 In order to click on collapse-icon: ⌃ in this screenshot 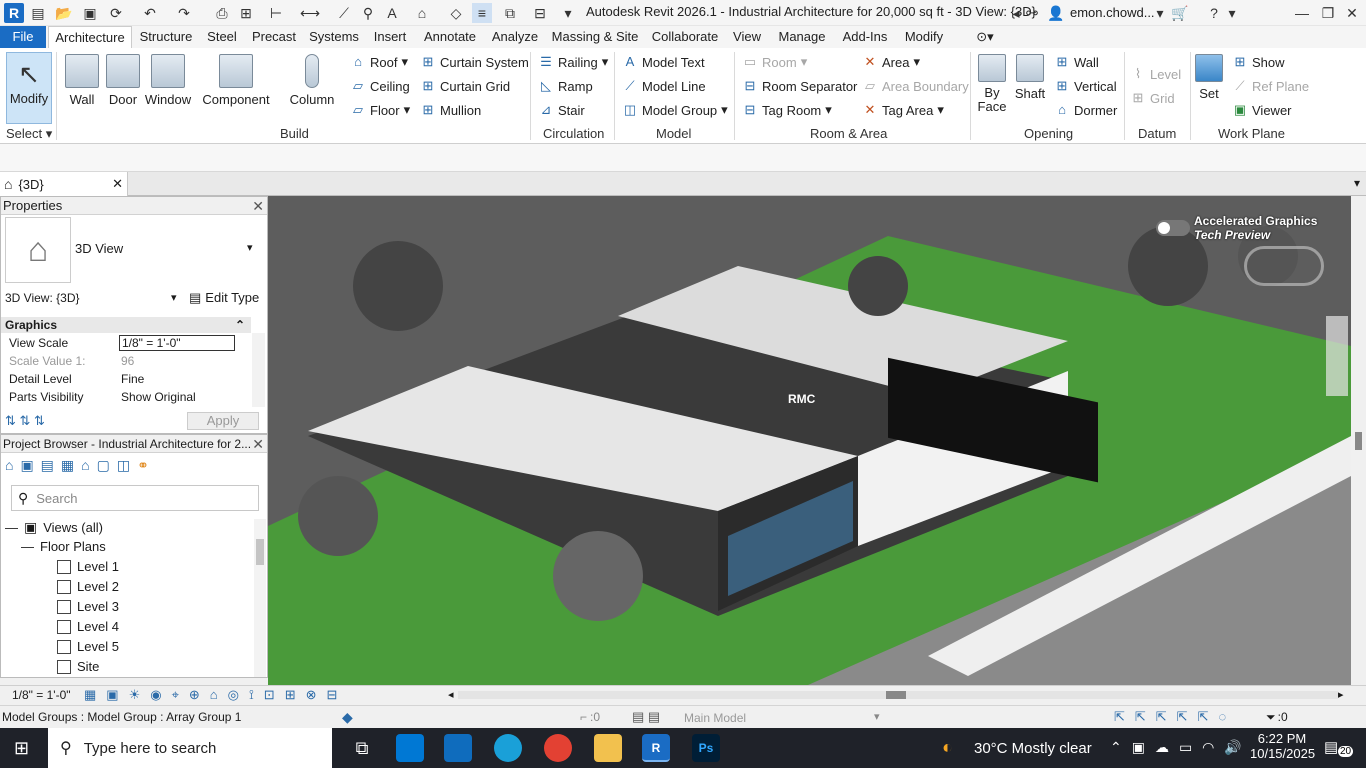, I will do `click(240, 325)`.